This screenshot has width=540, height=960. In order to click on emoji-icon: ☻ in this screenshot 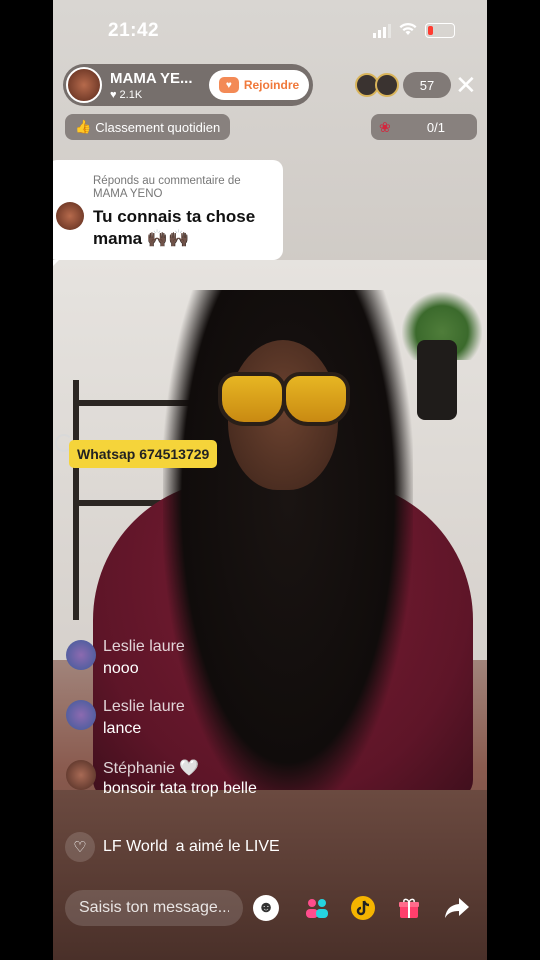, I will do `click(266, 908)`.